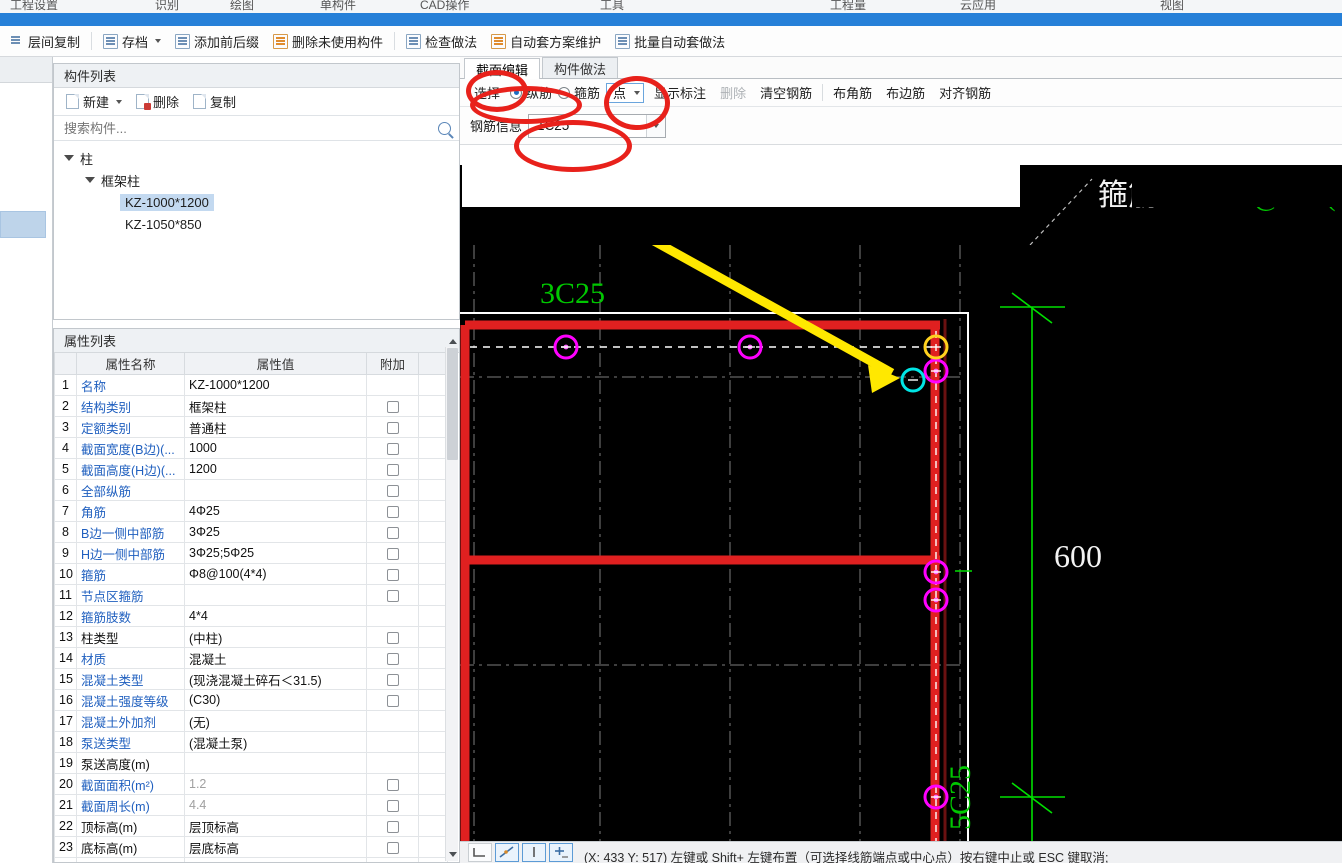 Image resolution: width=1342 pixels, height=863 pixels. Describe the element at coordinates (534, 852) in the screenshot. I see `vertical-icon` at that location.